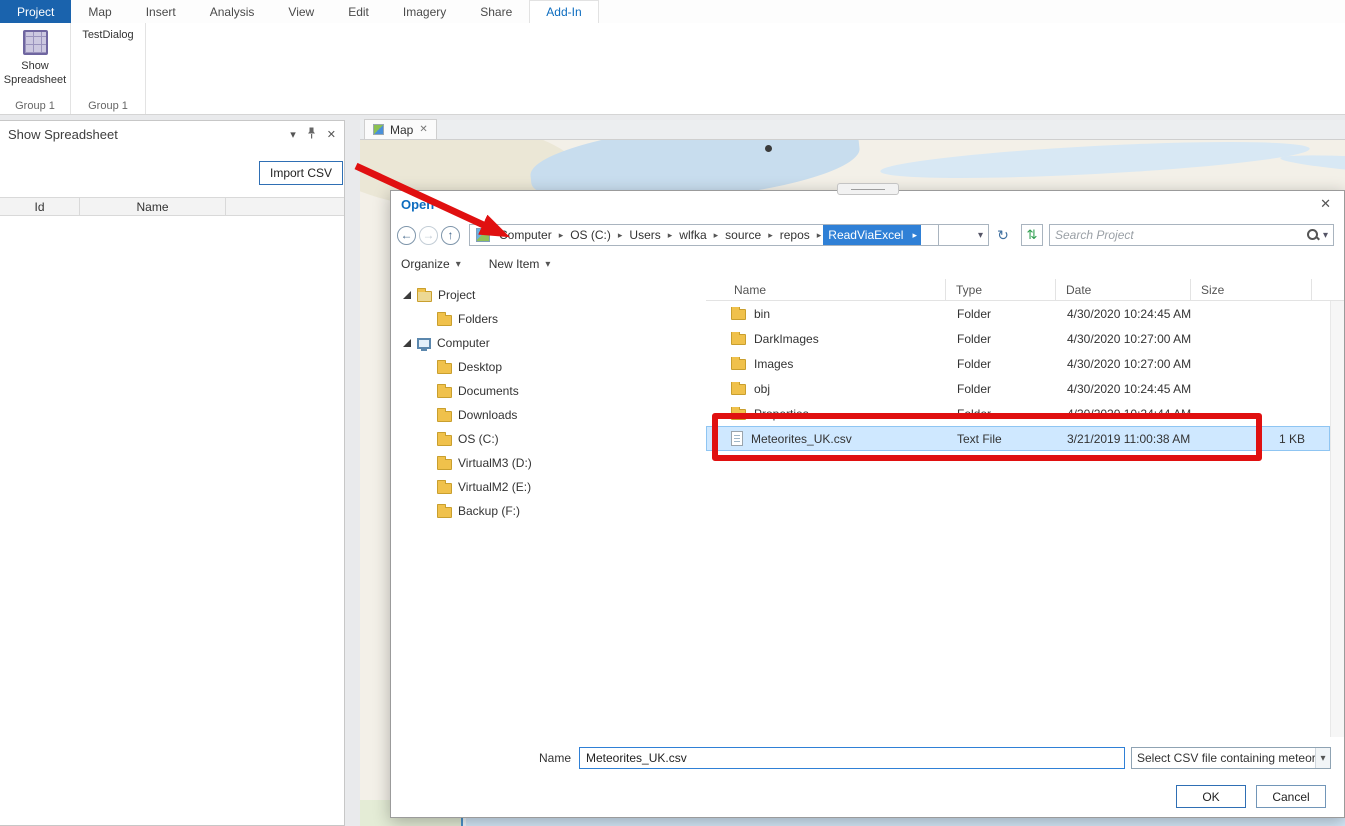  Describe the element at coordinates (548, 391) in the screenshot. I see `tree-item-documents: Documents` at that location.